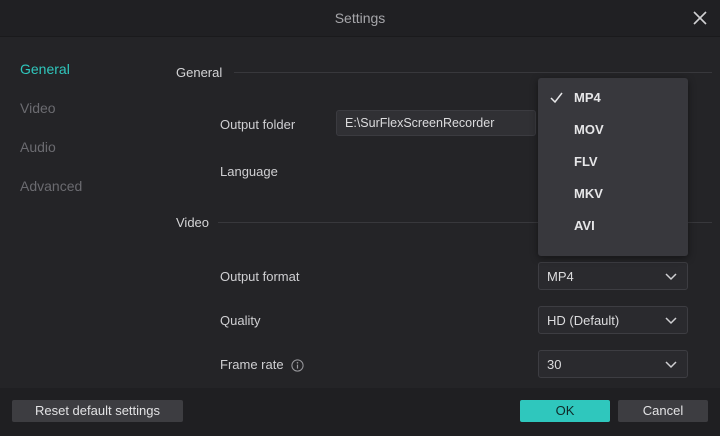 The width and height of the screenshot is (720, 436). What do you see at coordinates (199, 72) in the screenshot?
I see `general-section-heading: General` at bounding box center [199, 72].